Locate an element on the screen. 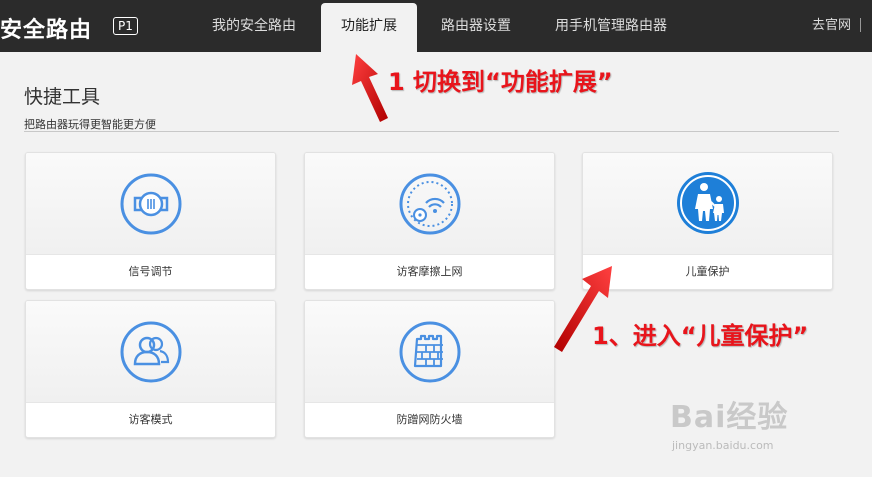 This screenshot has height=477, width=872. tool-card-guest-mode: 访客模式 is located at coordinates (150, 369).